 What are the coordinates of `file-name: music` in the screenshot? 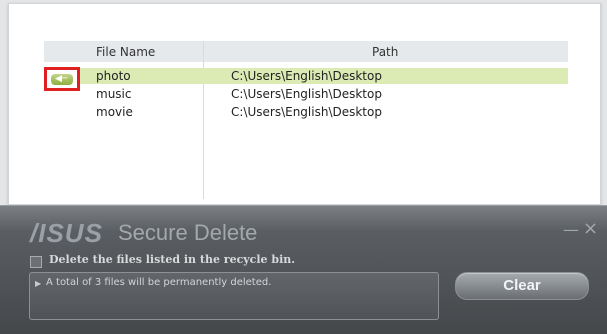 It's located at (114, 94).